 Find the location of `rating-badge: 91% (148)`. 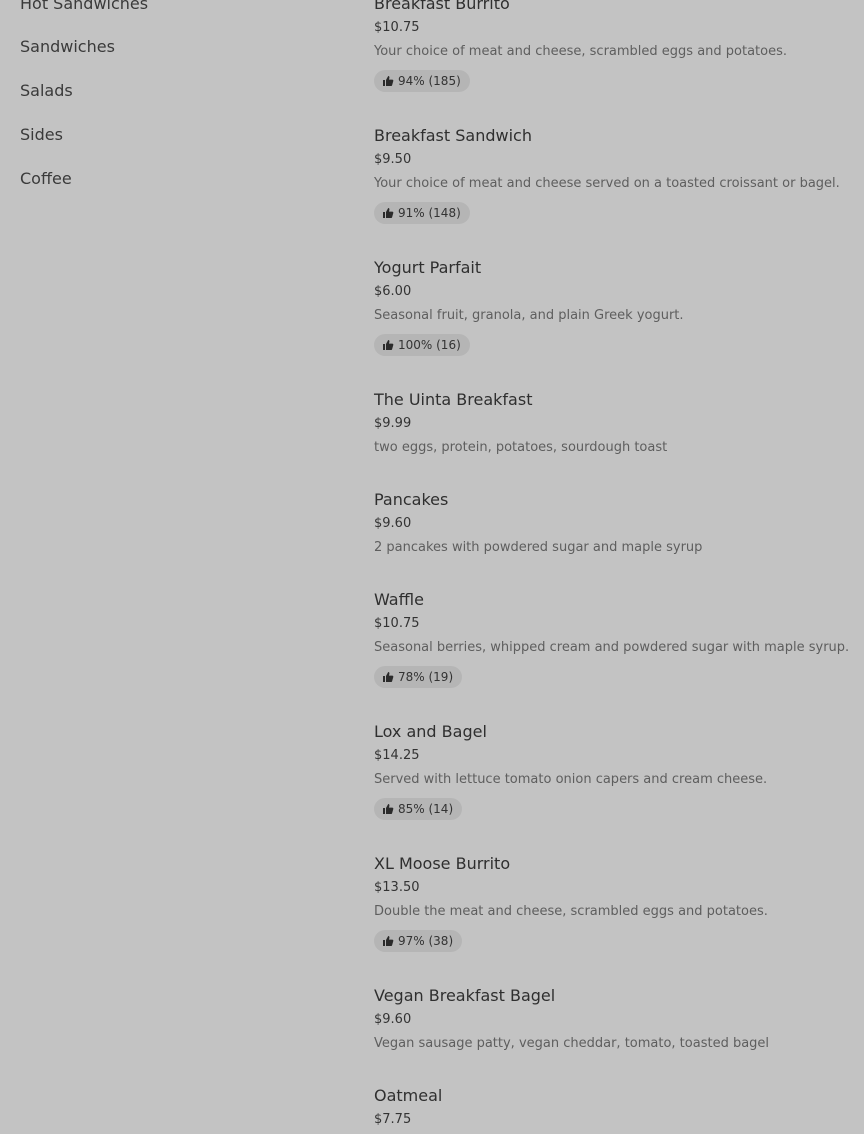

rating-badge: 91% (148) is located at coordinates (422, 213).